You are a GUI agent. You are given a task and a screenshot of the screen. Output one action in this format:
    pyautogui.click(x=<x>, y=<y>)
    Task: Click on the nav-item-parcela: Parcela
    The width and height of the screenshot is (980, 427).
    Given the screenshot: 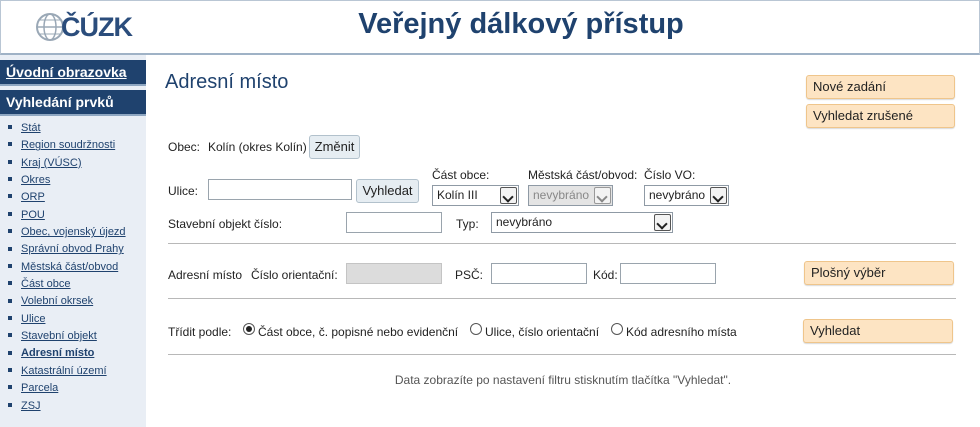 What is the action you would take?
    pyautogui.click(x=67, y=390)
    